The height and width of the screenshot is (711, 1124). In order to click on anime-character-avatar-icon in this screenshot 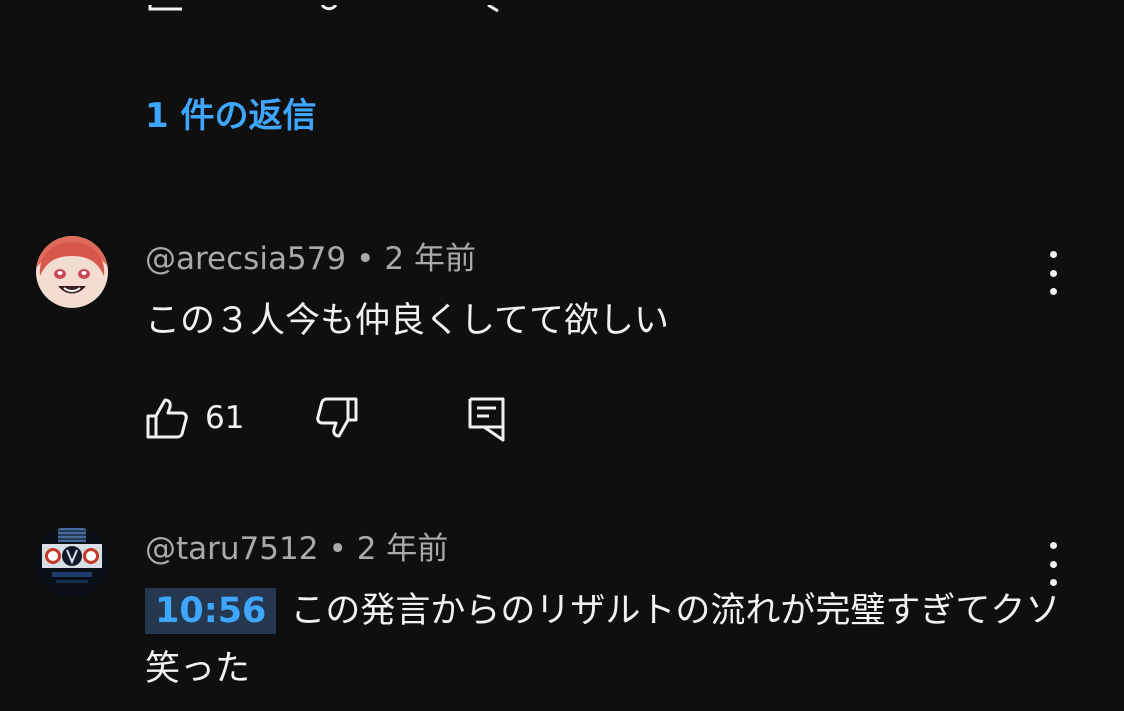, I will do `click(72, 272)`.